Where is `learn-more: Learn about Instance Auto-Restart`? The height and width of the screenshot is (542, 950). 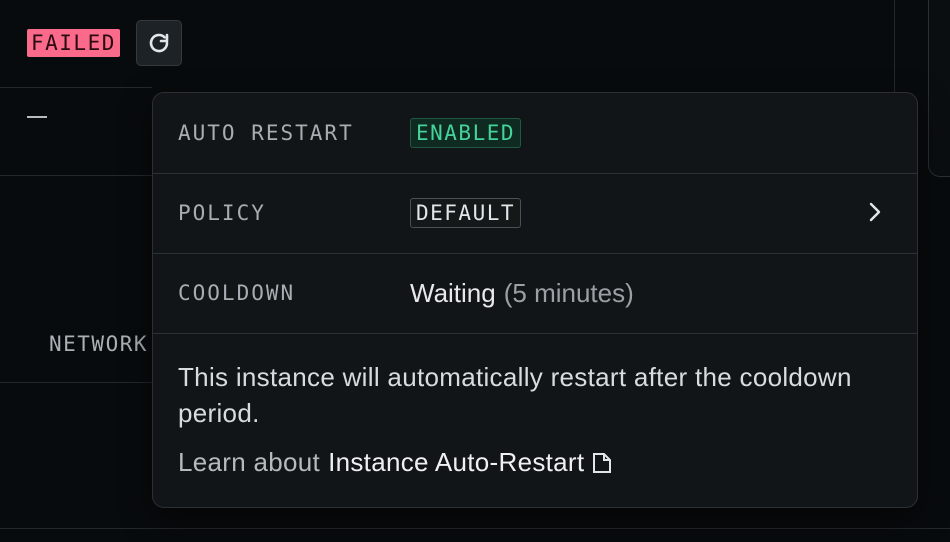 learn-more: Learn about Instance Auto-Restart is located at coordinates (395, 462).